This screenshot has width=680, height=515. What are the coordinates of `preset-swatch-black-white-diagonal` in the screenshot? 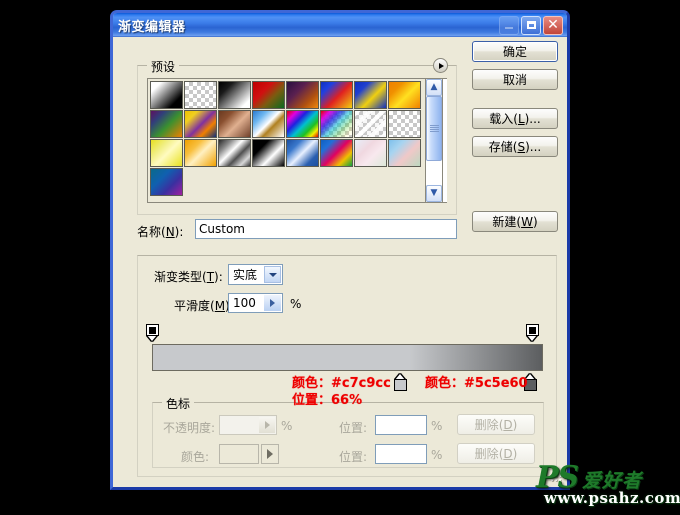 It's located at (268, 153).